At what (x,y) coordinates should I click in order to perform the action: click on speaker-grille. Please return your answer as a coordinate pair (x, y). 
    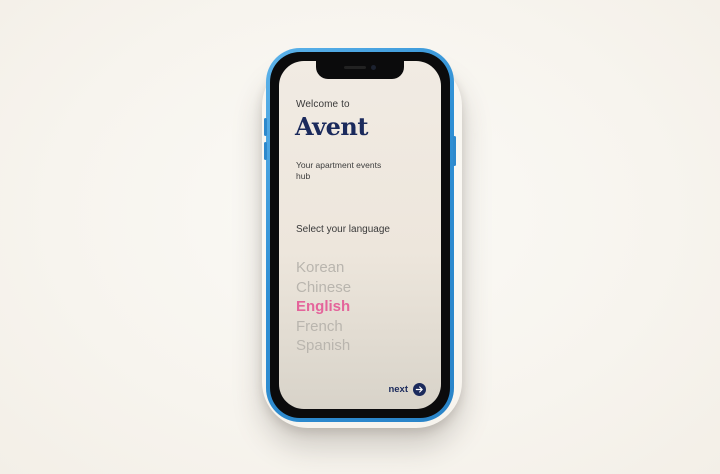
    Looking at the image, I should click on (355, 67).